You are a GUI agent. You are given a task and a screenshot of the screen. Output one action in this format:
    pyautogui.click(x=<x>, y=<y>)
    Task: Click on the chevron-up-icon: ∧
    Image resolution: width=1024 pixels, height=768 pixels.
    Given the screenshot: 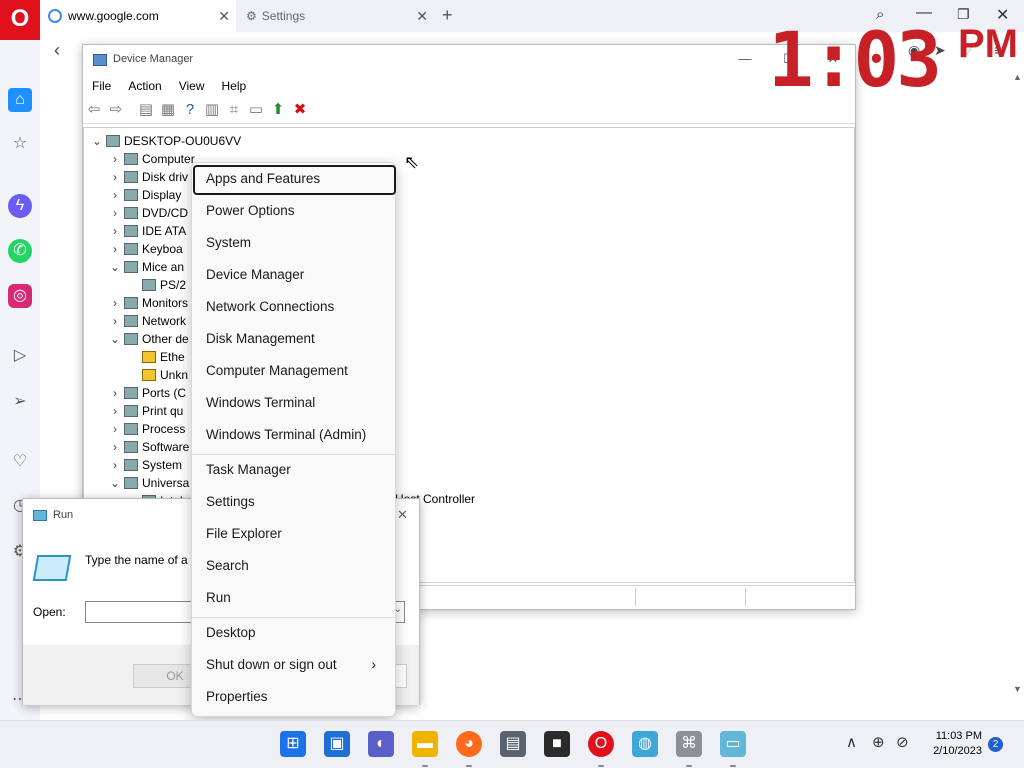 What is the action you would take?
    pyautogui.click(x=851, y=742)
    